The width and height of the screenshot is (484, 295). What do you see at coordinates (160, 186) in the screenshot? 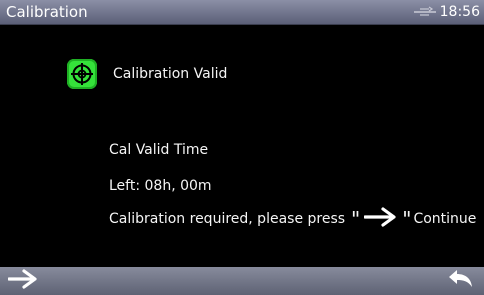
I see `time-left-value: Left: 08h, 00m` at bounding box center [160, 186].